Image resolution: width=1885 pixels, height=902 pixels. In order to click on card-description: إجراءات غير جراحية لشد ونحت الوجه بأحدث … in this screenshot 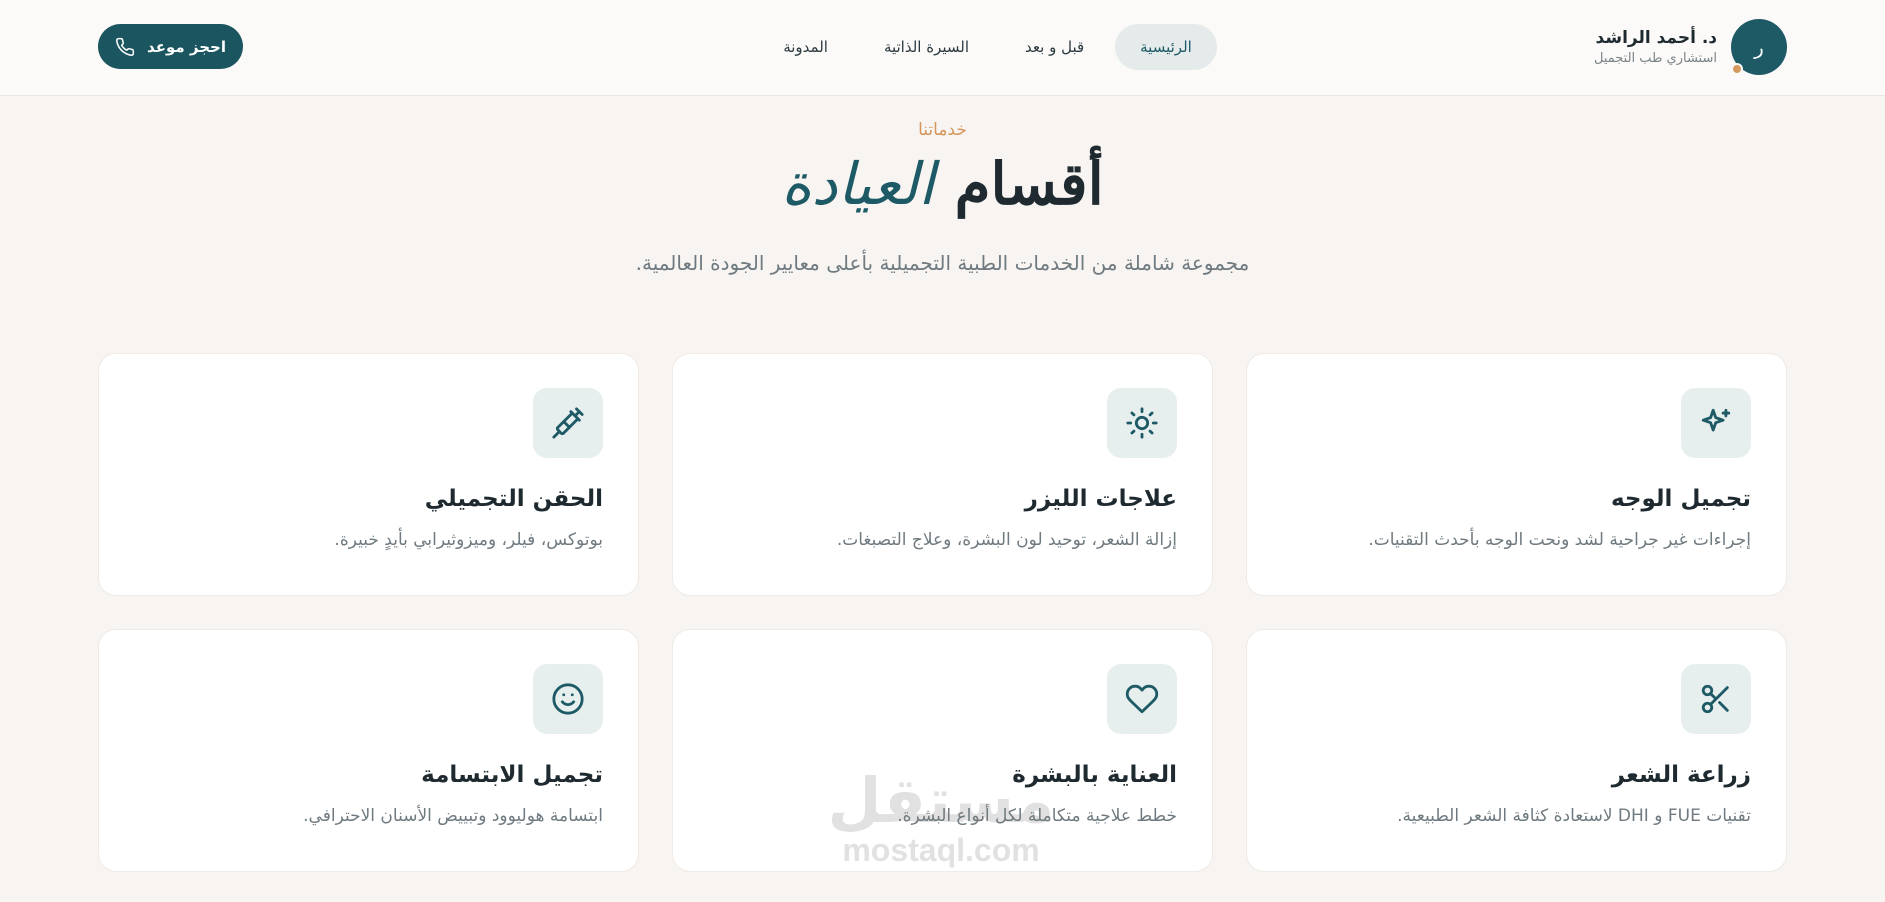, I will do `click(1559, 540)`.